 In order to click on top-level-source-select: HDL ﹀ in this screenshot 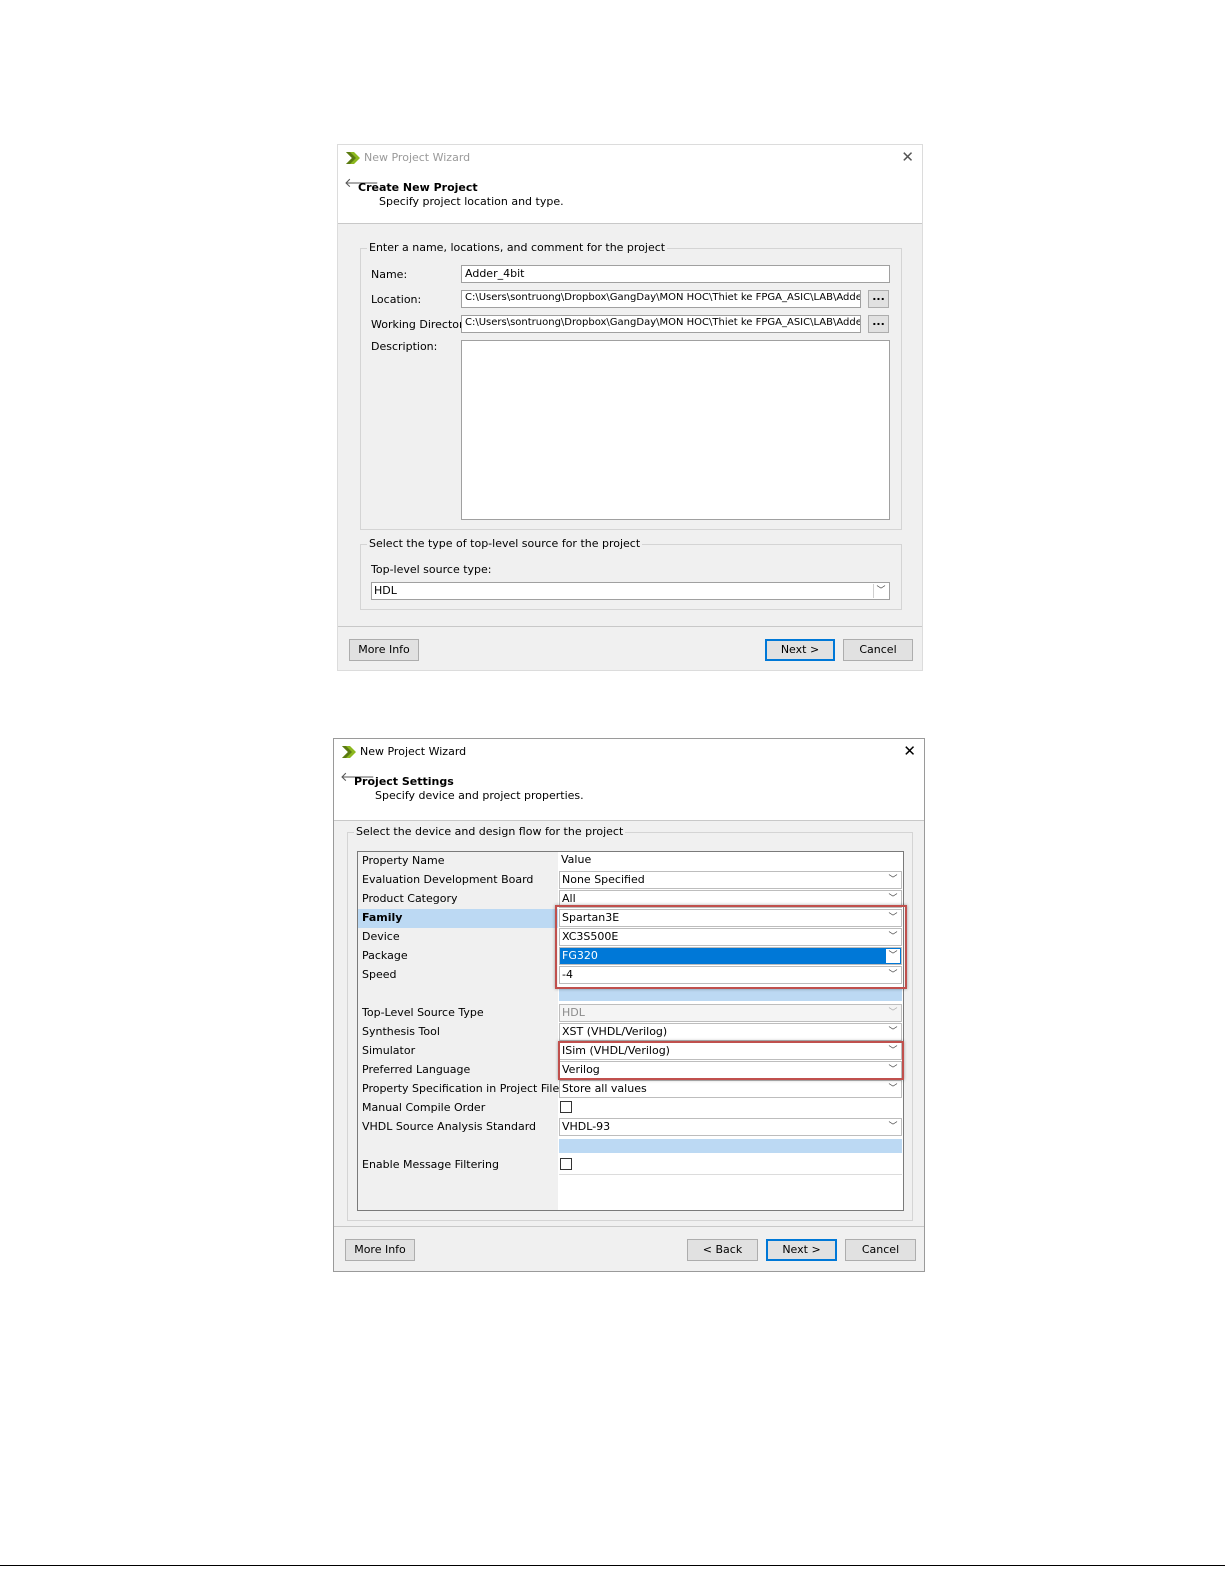, I will do `click(730, 1013)`.